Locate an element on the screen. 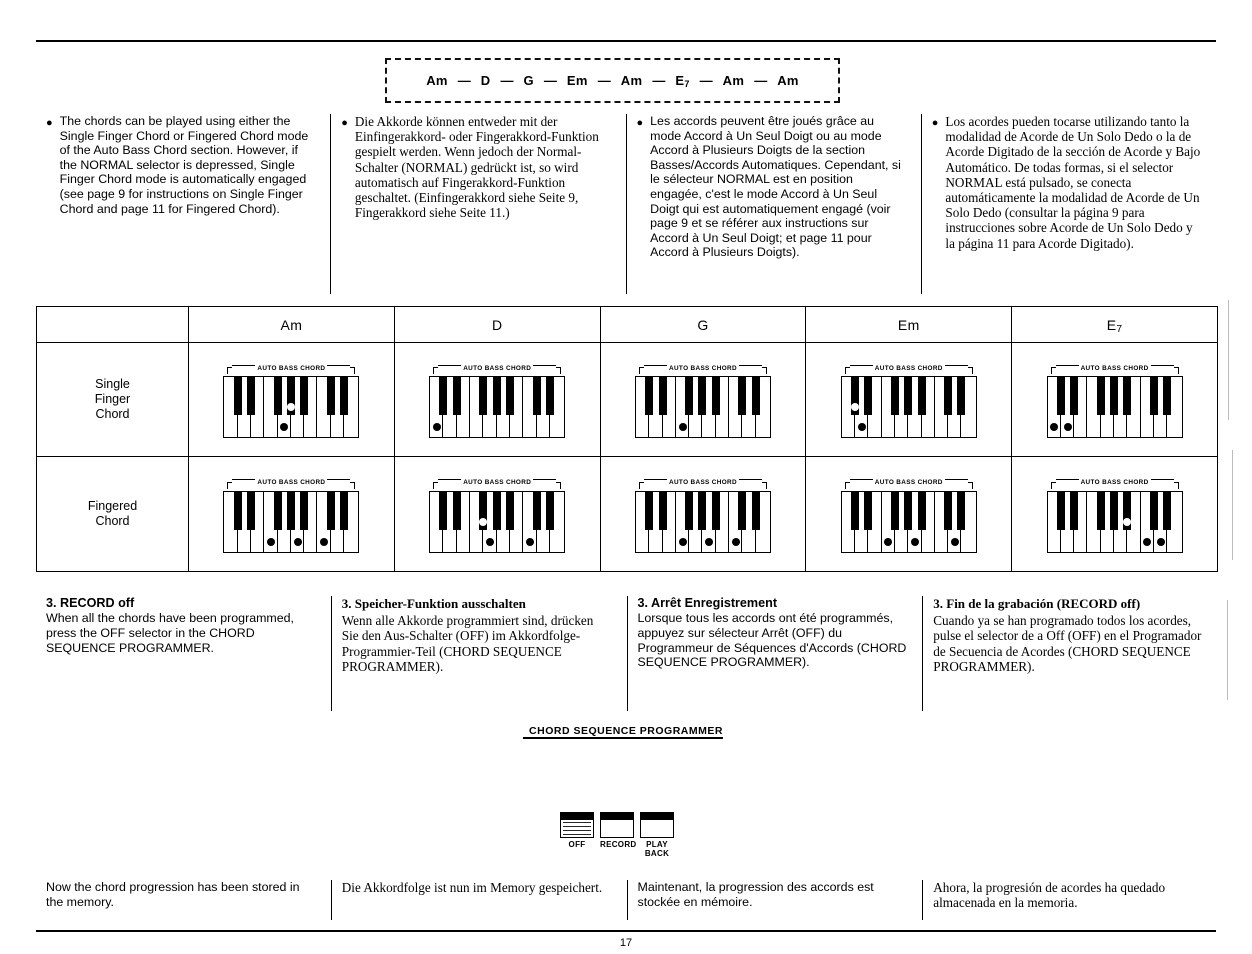  selector-off: OFF is located at coordinates (577, 830).